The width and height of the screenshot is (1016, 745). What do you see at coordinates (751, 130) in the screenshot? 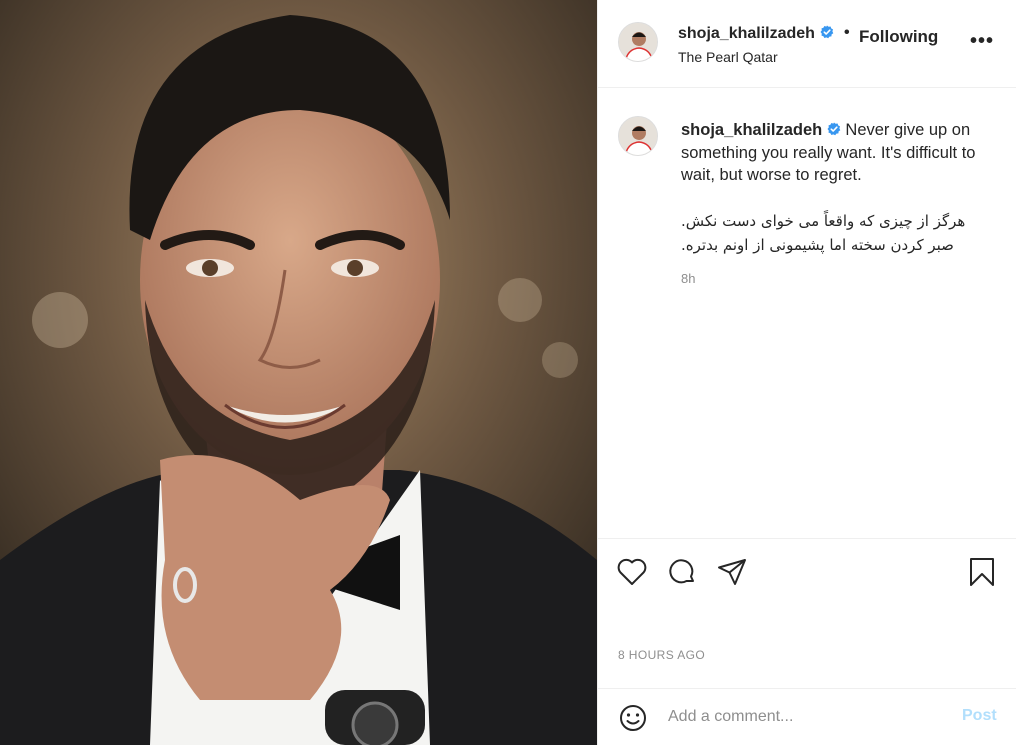
I see `caption-username: shoja_khalilzadeh` at bounding box center [751, 130].